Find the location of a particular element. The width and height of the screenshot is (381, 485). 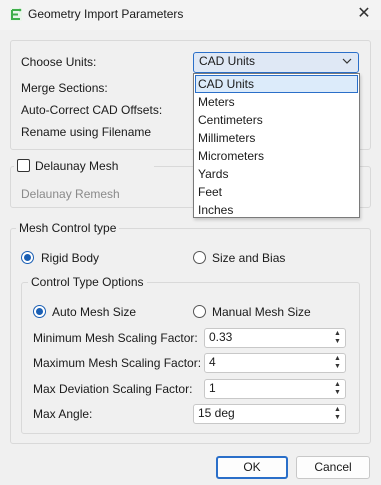

size-bias-option: Size and Bias is located at coordinates (253, 258).